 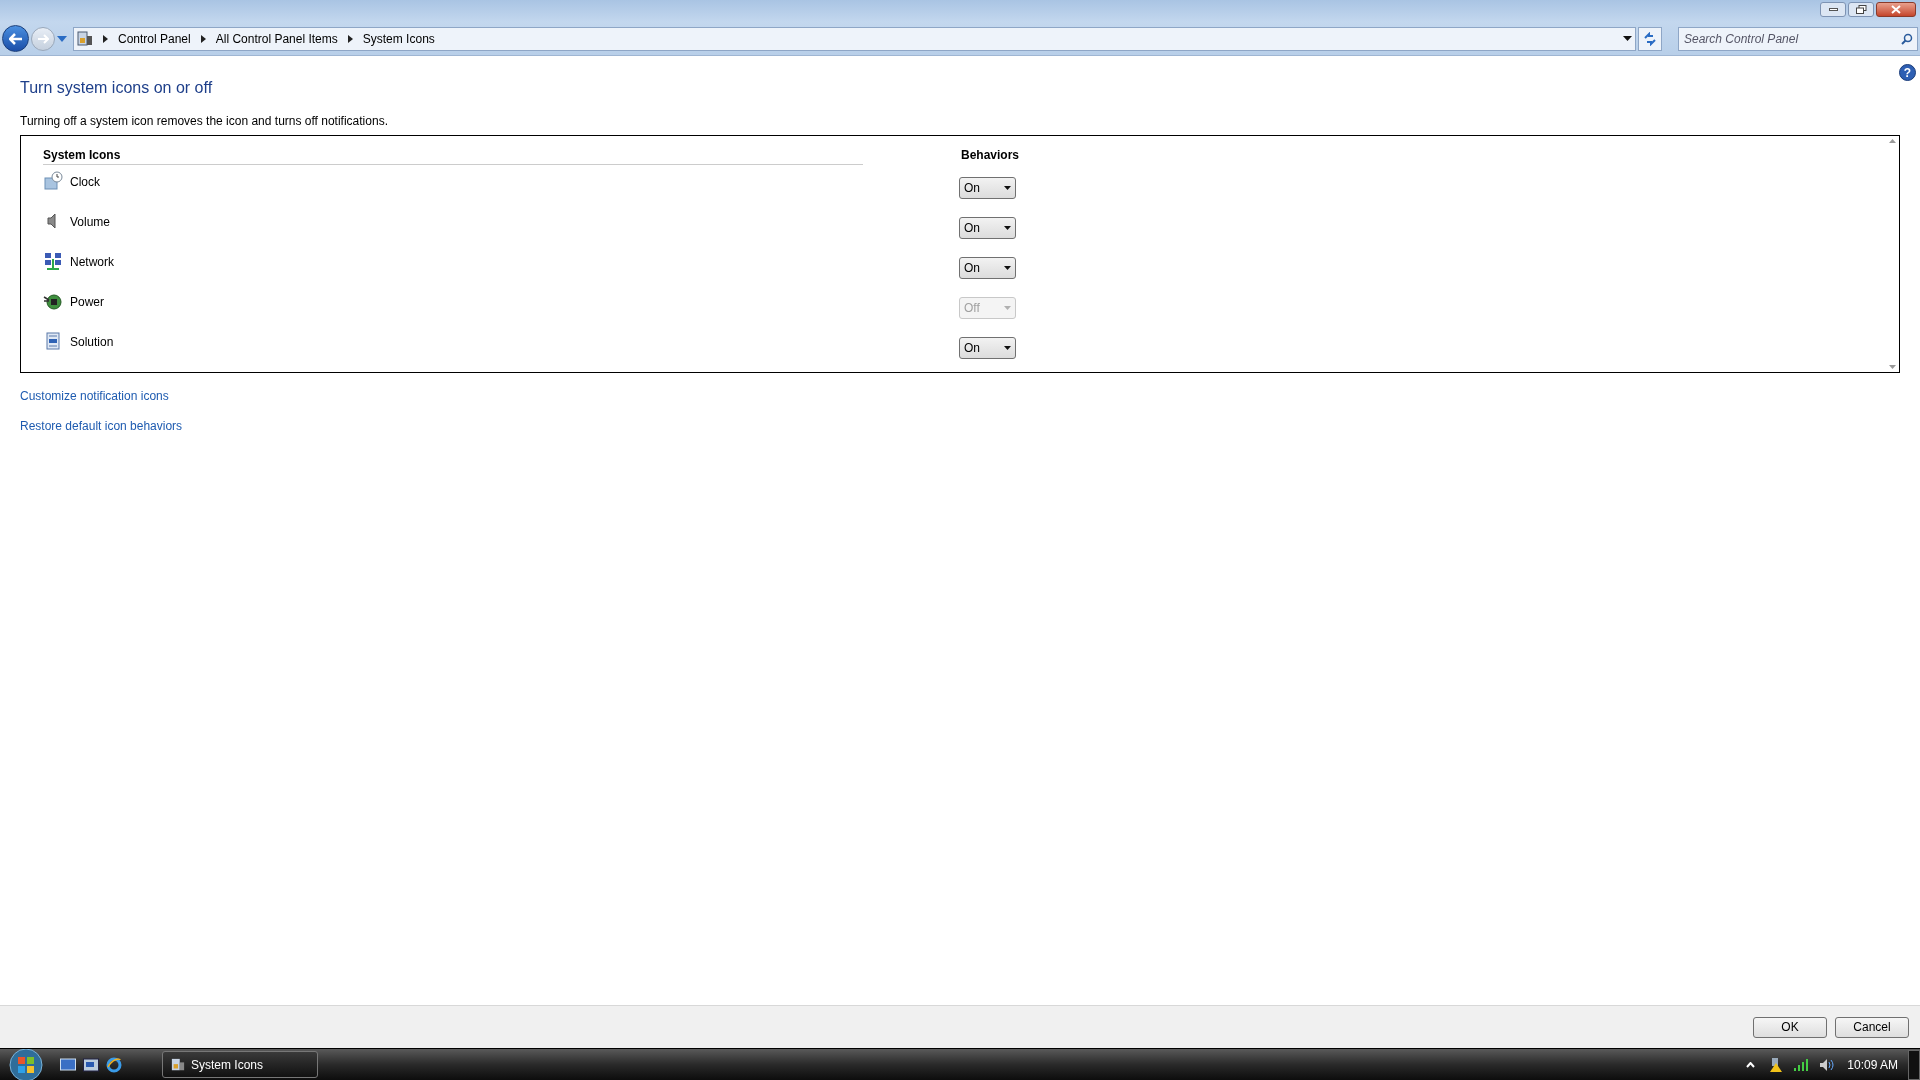 What do you see at coordinates (854, 38) in the screenshot?
I see `address-bar: Control Panel All Control Panel Items System Icons` at bounding box center [854, 38].